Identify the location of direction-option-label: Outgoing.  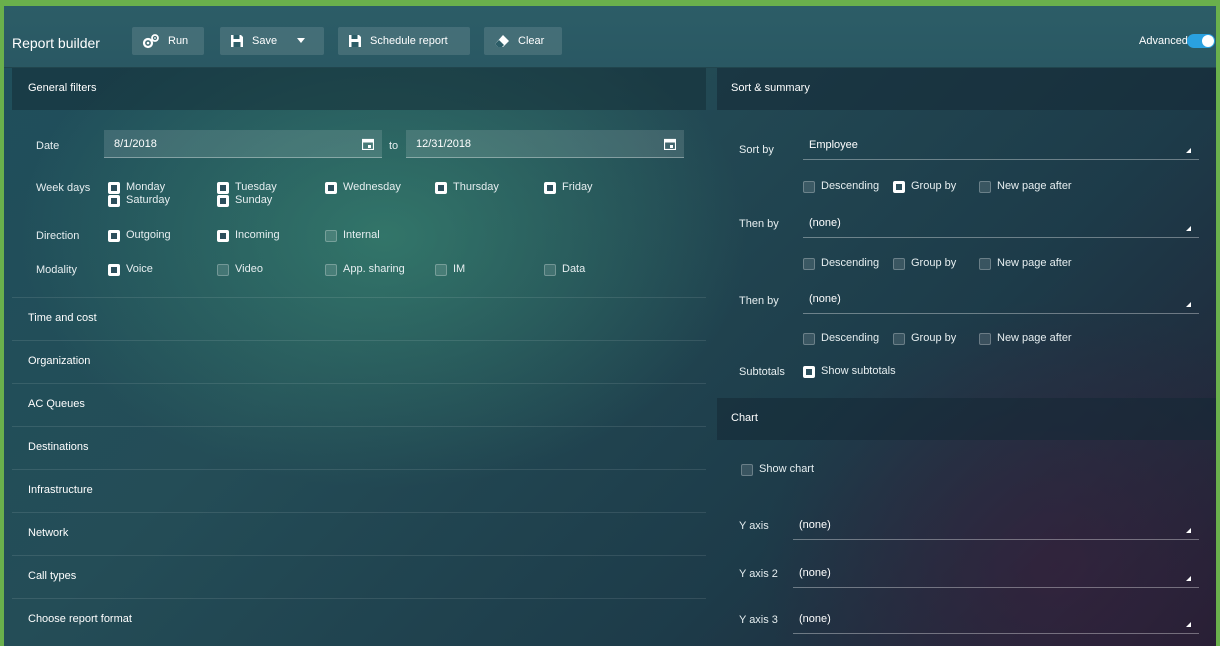
(148, 235).